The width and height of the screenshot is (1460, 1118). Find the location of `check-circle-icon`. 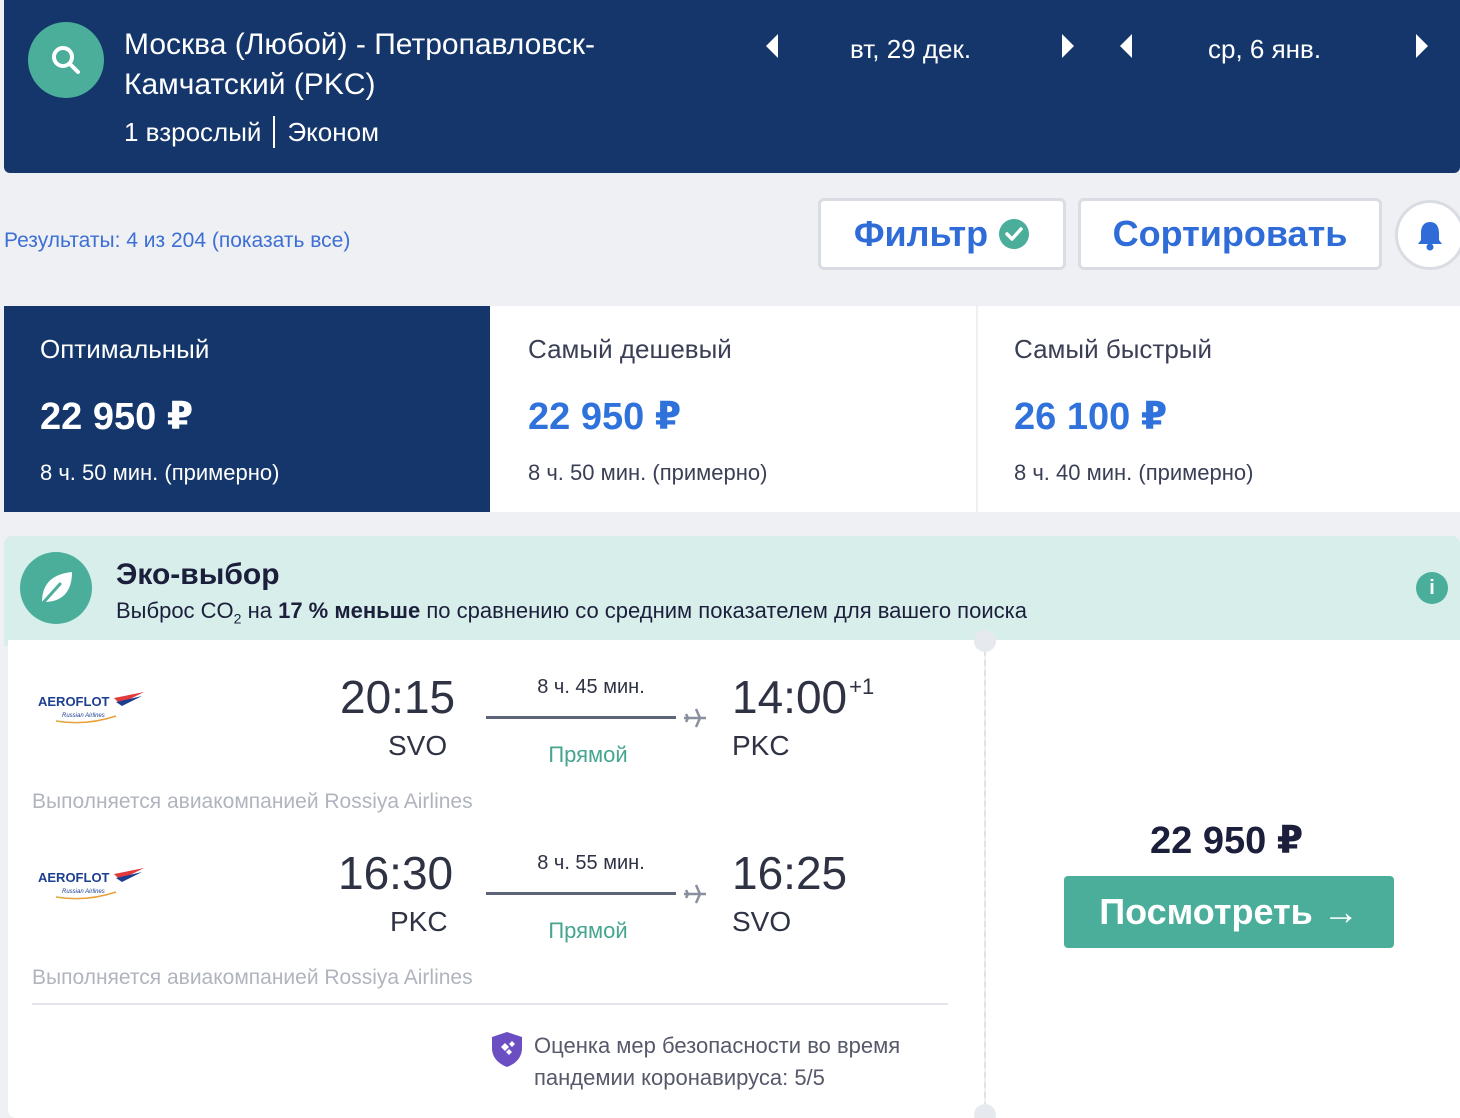

check-circle-icon is located at coordinates (1014, 234).